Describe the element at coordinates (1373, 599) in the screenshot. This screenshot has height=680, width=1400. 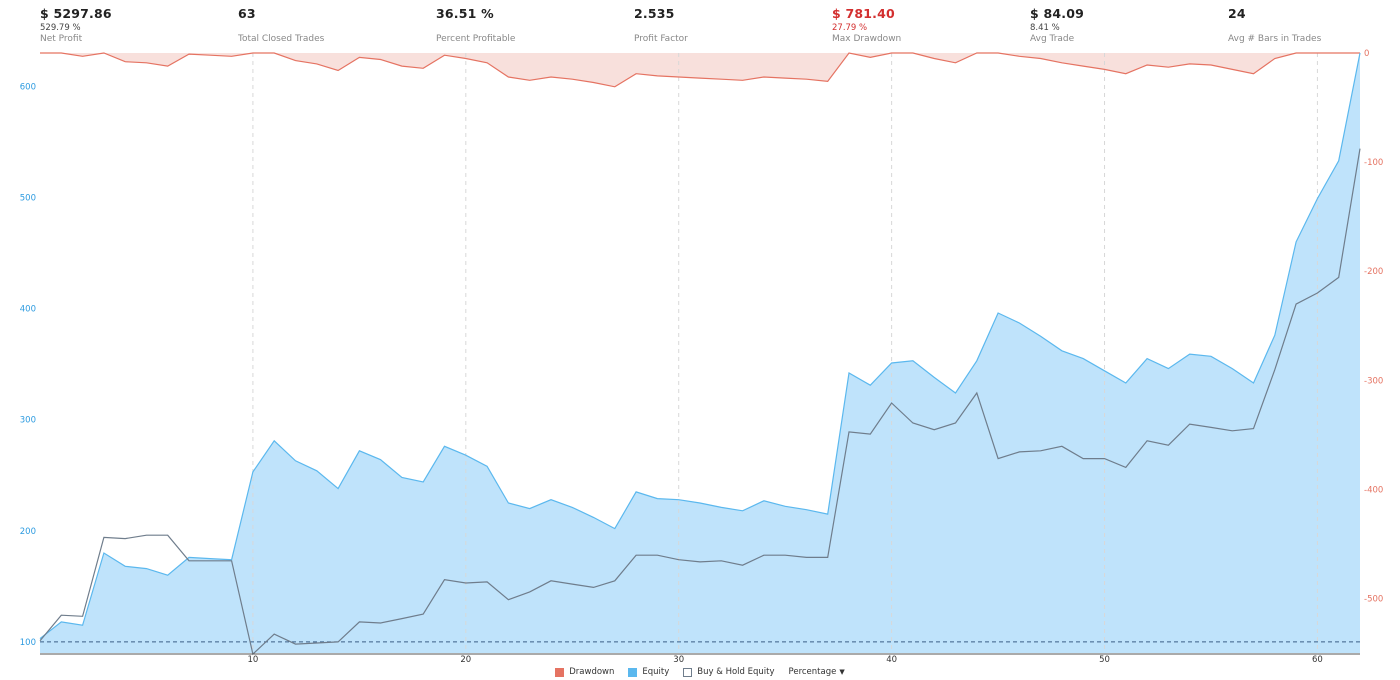
I see `drawdown-tick-label: -500` at that location.